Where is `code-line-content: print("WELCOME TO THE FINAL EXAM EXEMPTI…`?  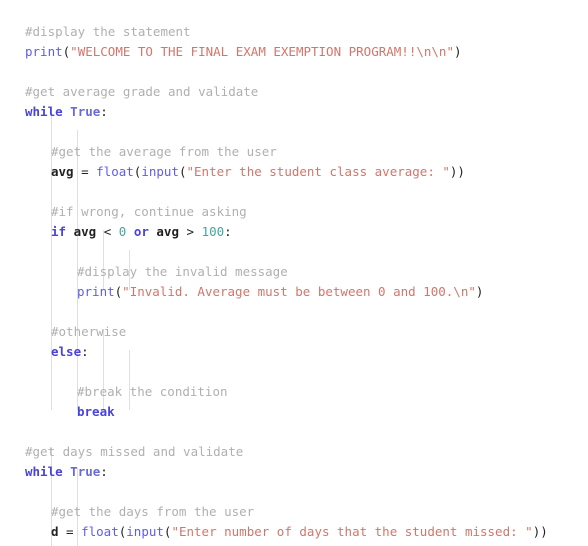 code-line-content: print("WELCOME TO THE FINAL EXAM EXEMPTI… is located at coordinates (243, 51).